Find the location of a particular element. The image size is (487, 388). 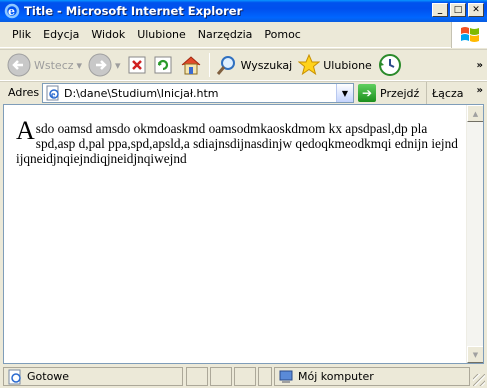

my-computer-icon is located at coordinates (286, 376).